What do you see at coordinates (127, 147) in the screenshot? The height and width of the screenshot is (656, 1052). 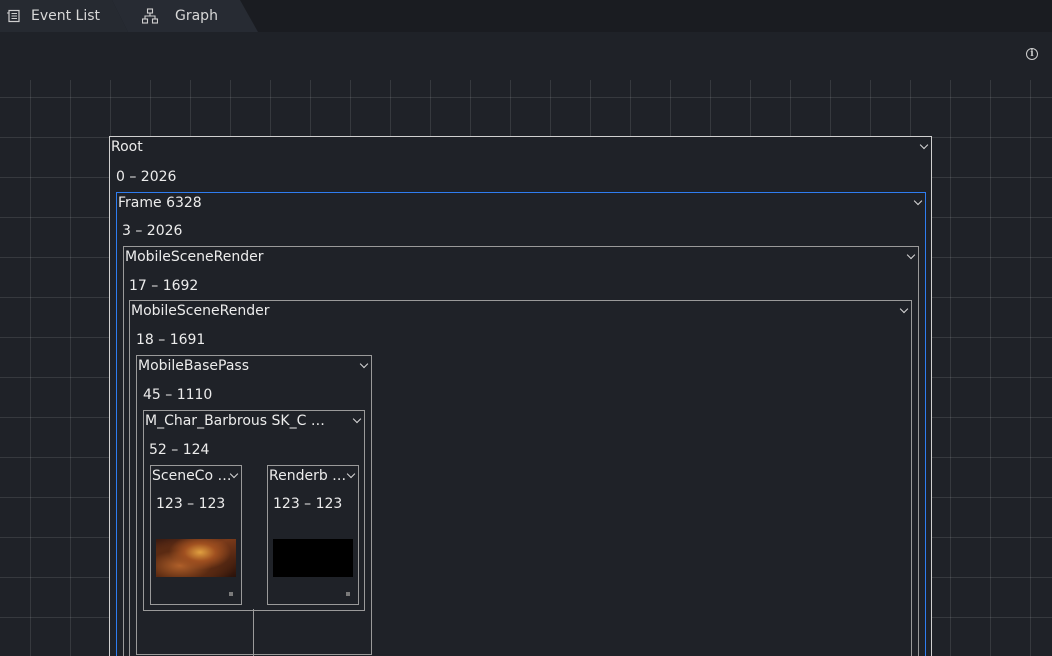 I see `node-title: Root` at bounding box center [127, 147].